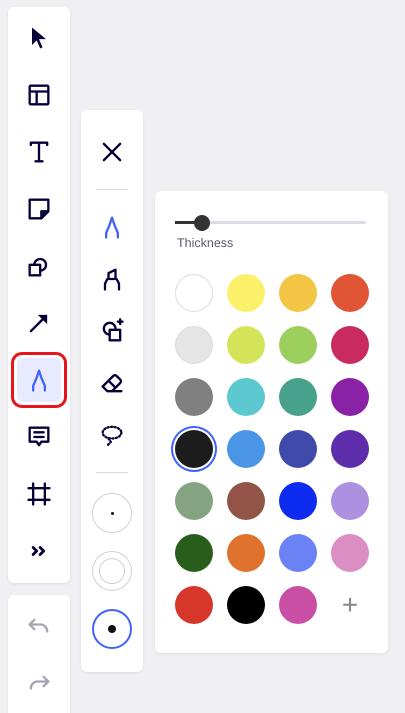 Image resolution: width=405 pixels, height=713 pixels. What do you see at coordinates (205, 243) in the screenshot?
I see `thickness-label: Thickness` at bounding box center [205, 243].